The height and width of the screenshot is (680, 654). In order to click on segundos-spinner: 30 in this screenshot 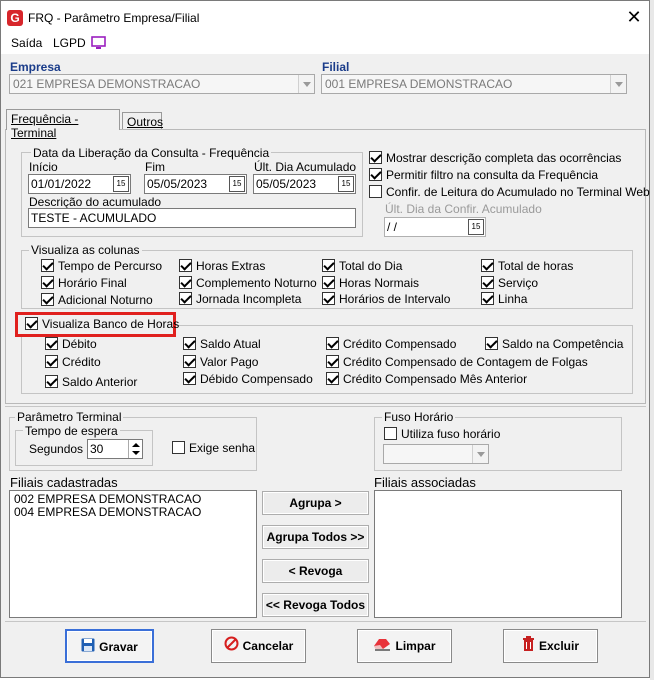, I will do `click(115, 449)`.